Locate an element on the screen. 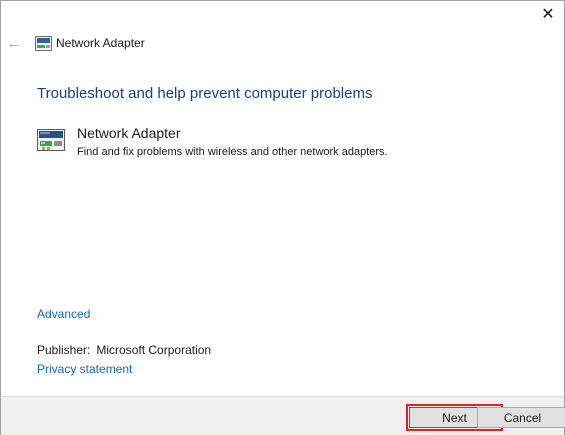 This screenshot has height=435, width=565. back-button: ← is located at coordinates (14, 43).